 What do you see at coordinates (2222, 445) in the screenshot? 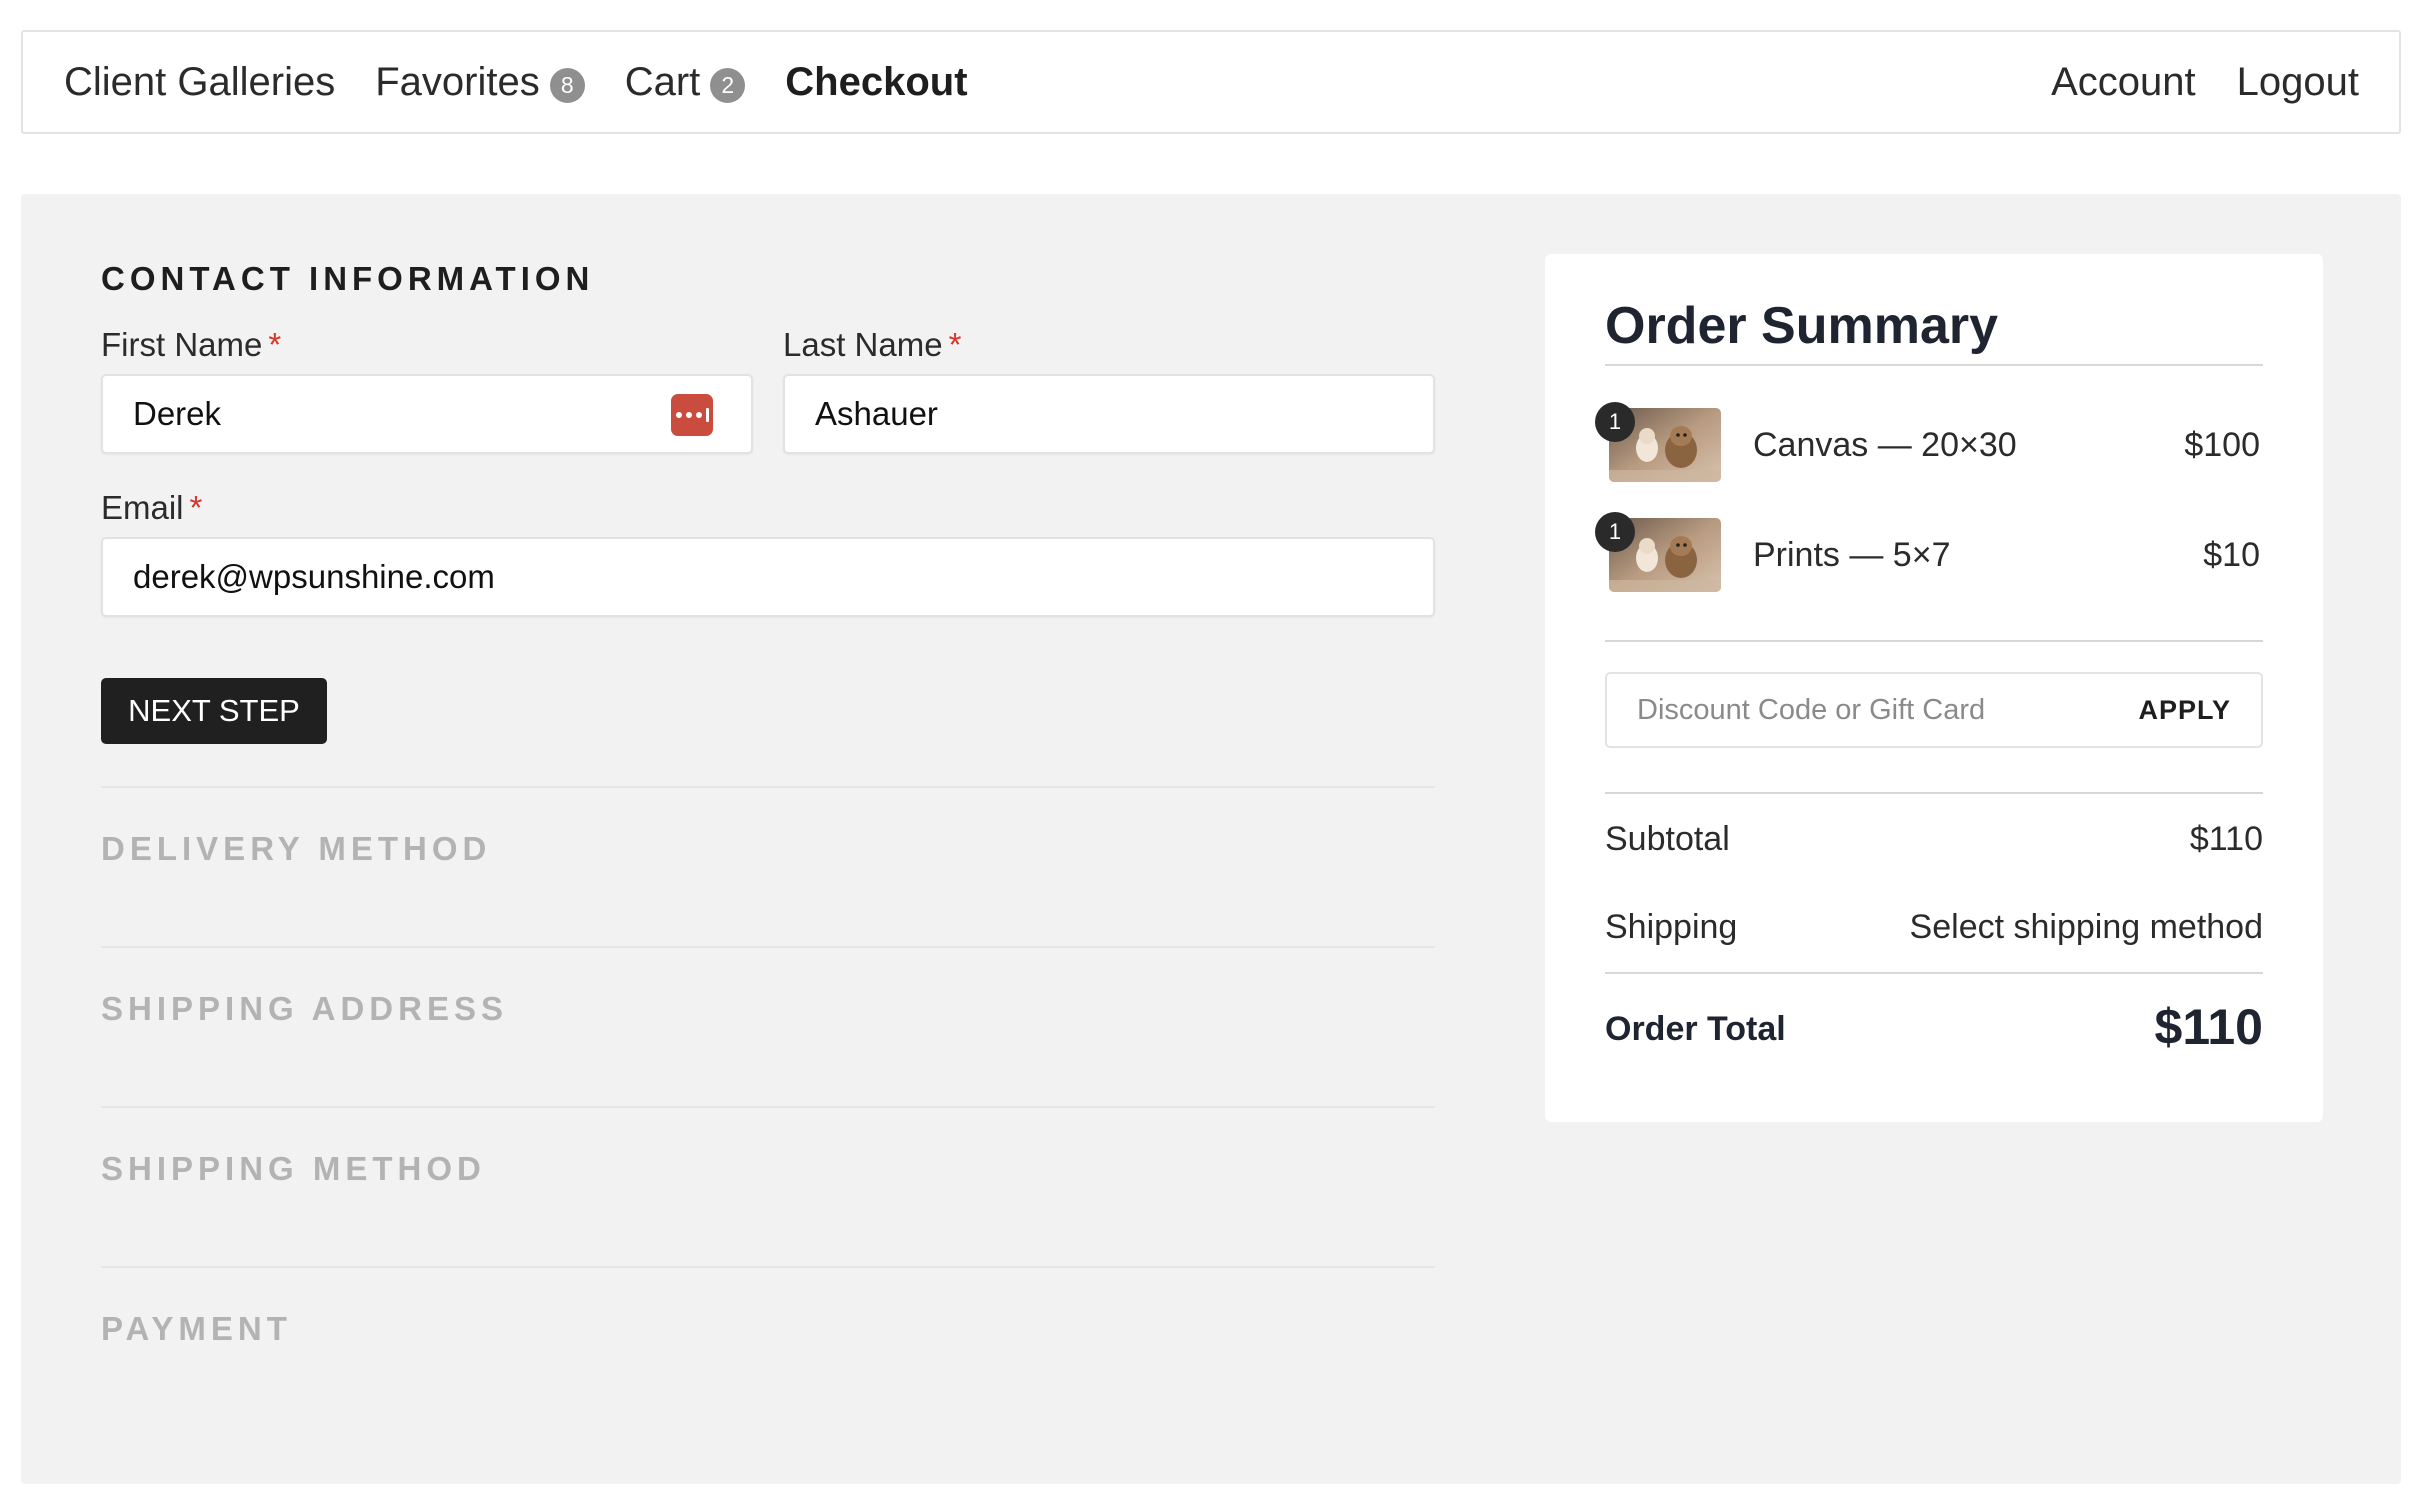
I see `item-price: $100` at bounding box center [2222, 445].